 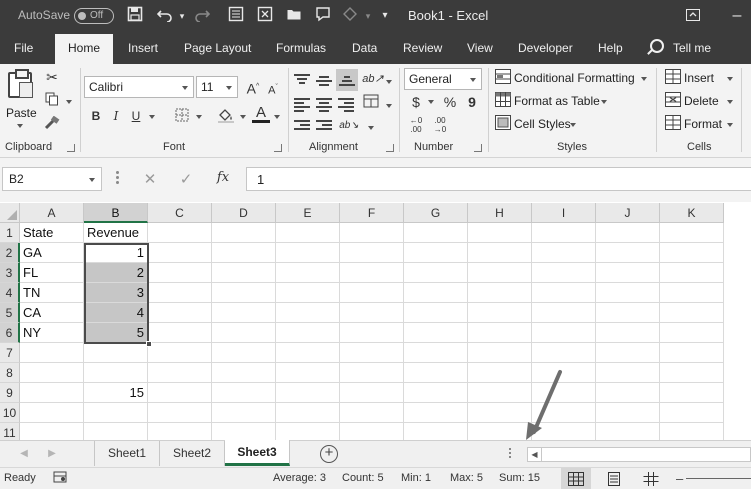 What do you see at coordinates (152, 117) in the screenshot?
I see `underline-dropdown-icon` at bounding box center [152, 117].